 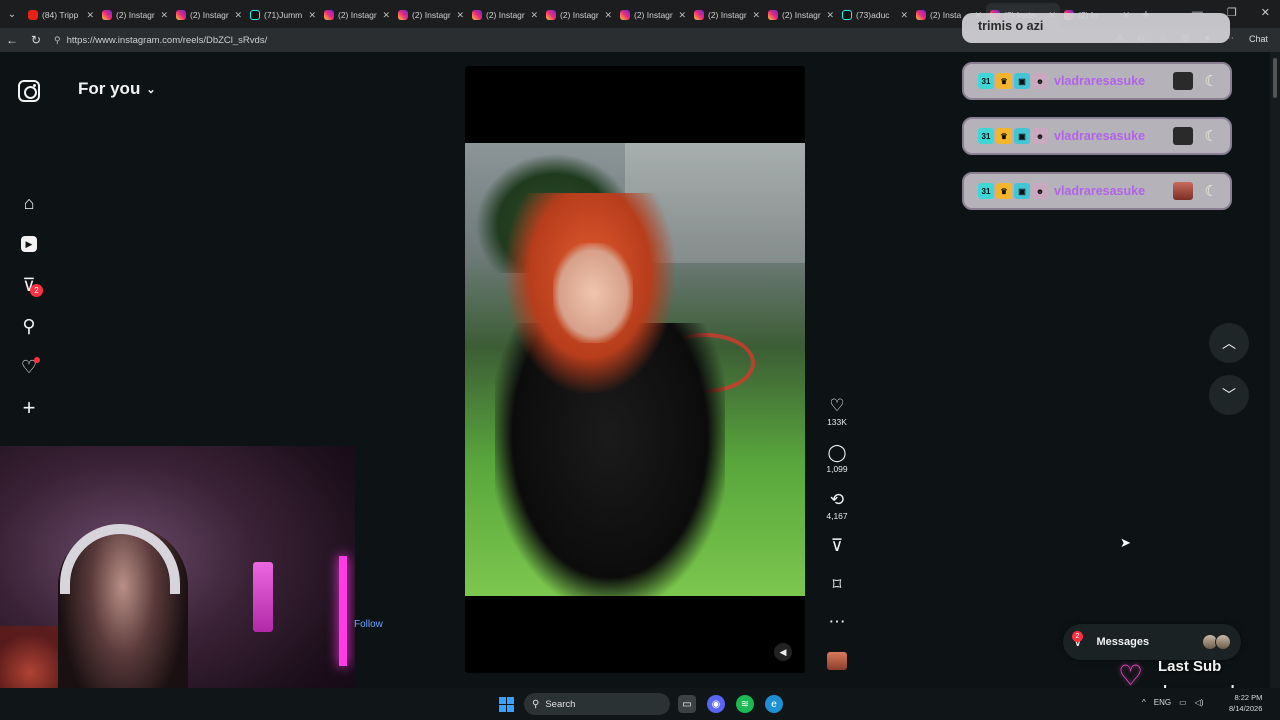 What do you see at coordinates (837, 469) in the screenshot?
I see `comment-count: 1,099` at bounding box center [837, 469].